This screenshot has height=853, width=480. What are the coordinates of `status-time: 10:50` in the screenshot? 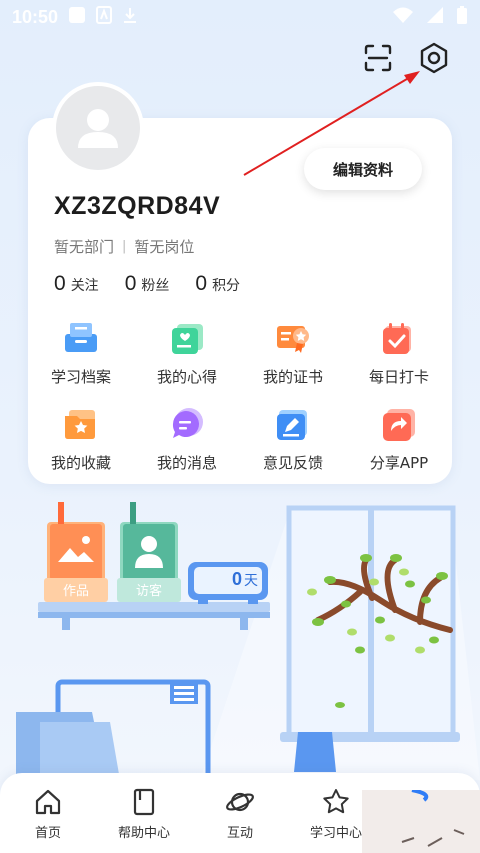 It's located at (35, 16).